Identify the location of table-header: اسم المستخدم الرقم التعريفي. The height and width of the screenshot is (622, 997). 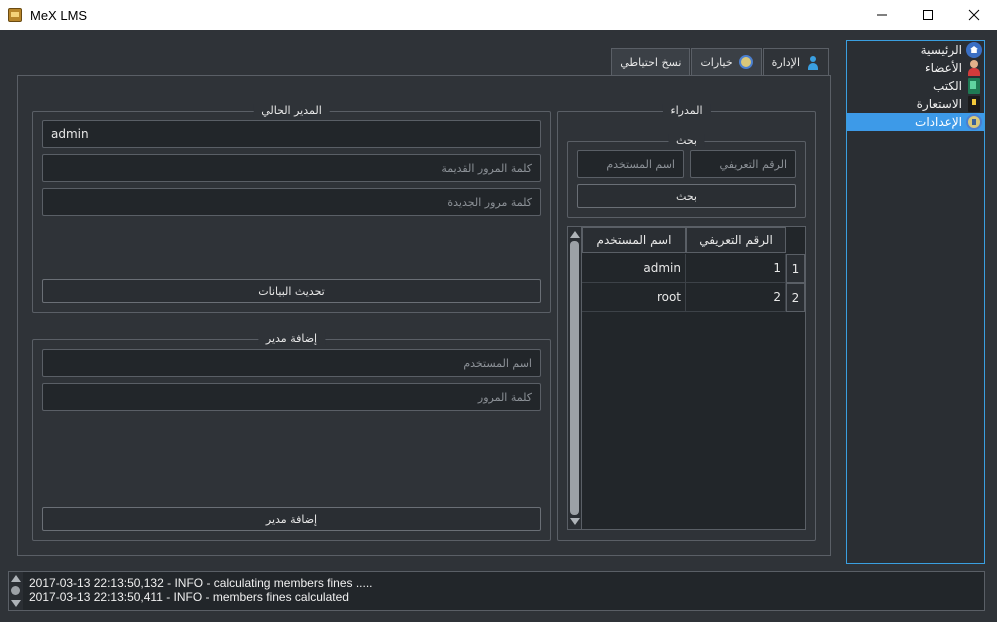
(684, 240).